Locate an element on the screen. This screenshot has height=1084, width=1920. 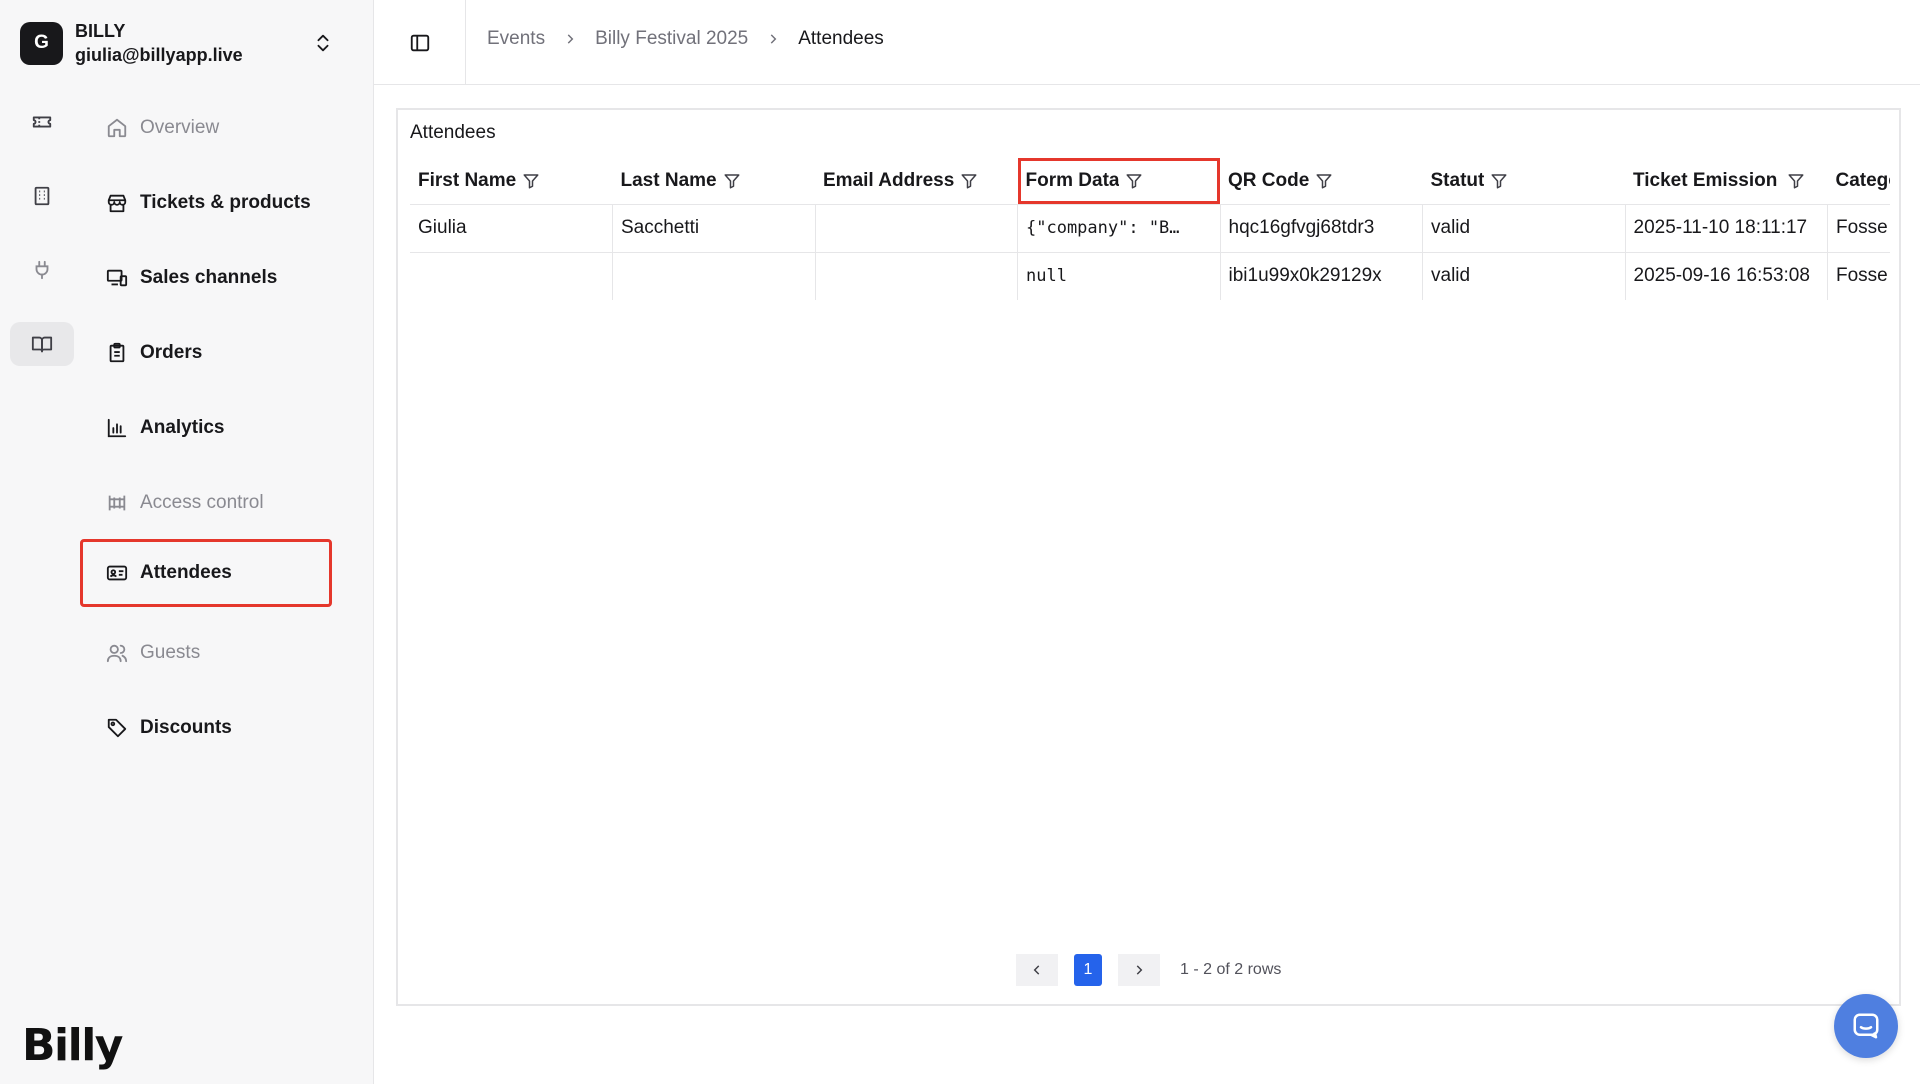
column-header-qr-code: QR Code is located at coordinates (1321, 181).